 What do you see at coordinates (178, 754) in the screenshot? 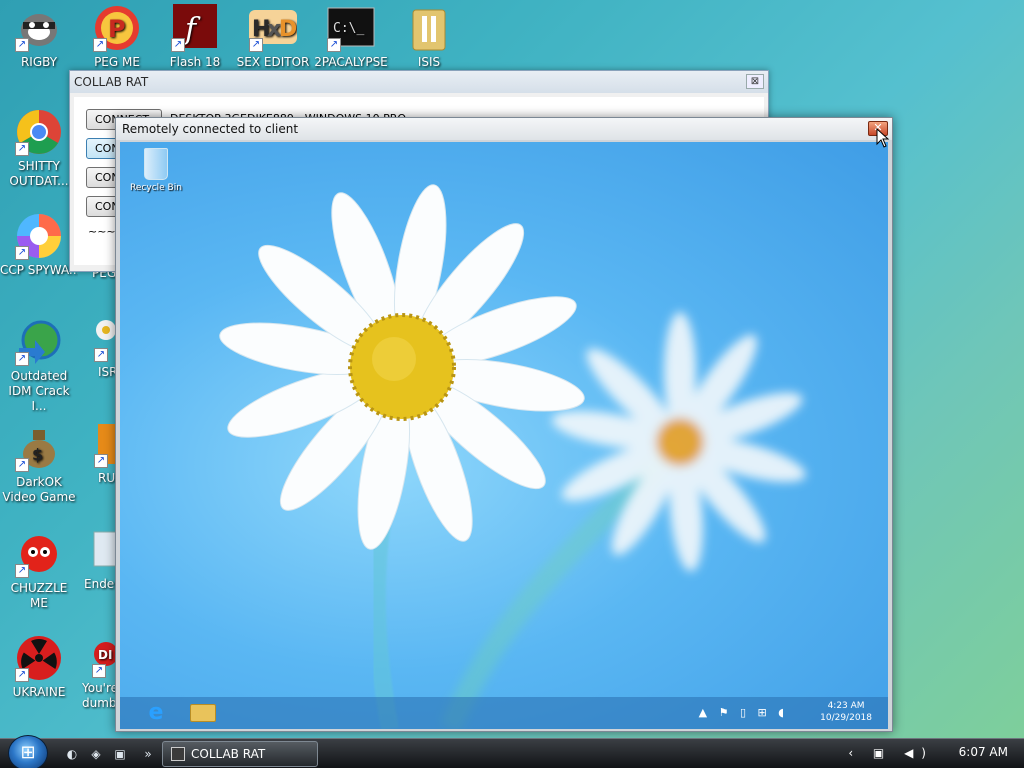
I see `app-icon` at bounding box center [178, 754].